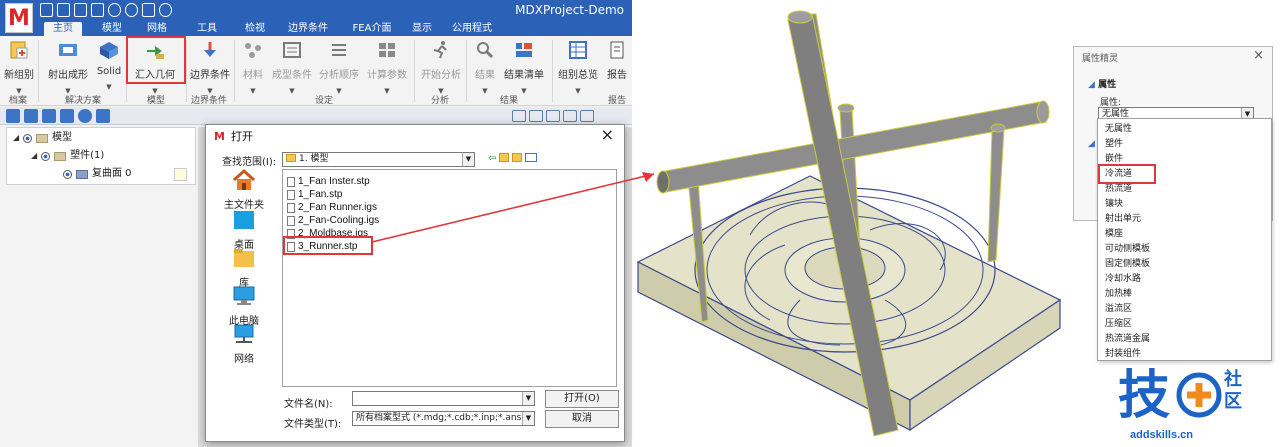 The width and height of the screenshot is (1280, 447). Describe the element at coordinates (1127, 339) in the screenshot. I see `list-item: 热流道金属` at that location.